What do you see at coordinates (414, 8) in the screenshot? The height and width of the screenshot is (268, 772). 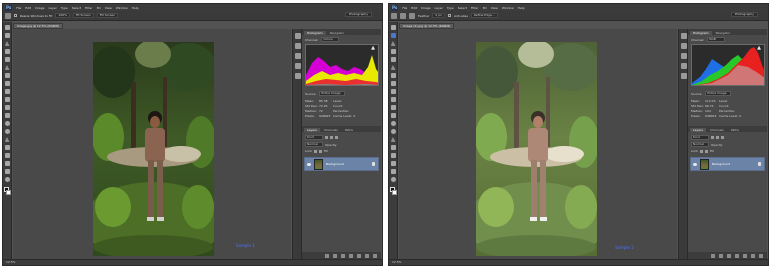 I see `menu-edit: Edit` at bounding box center [414, 8].